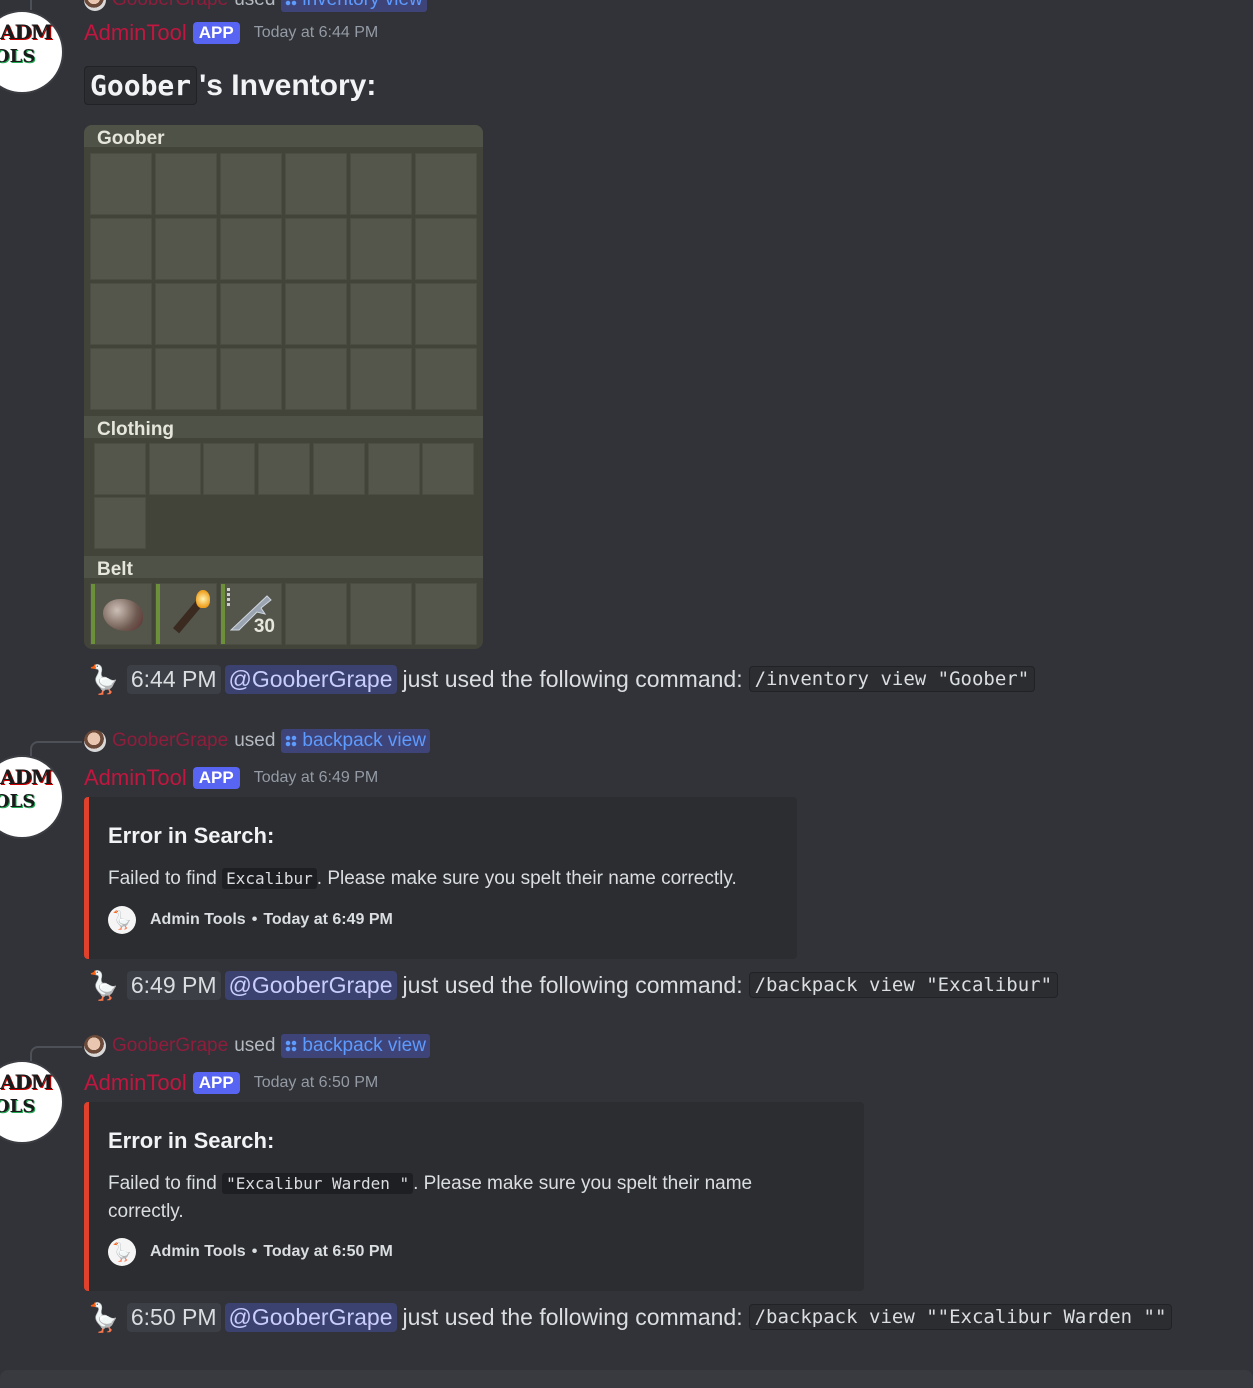  What do you see at coordinates (216, 778) in the screenshot?
I see `app-badge: APP` at bounding box center [216, 778].